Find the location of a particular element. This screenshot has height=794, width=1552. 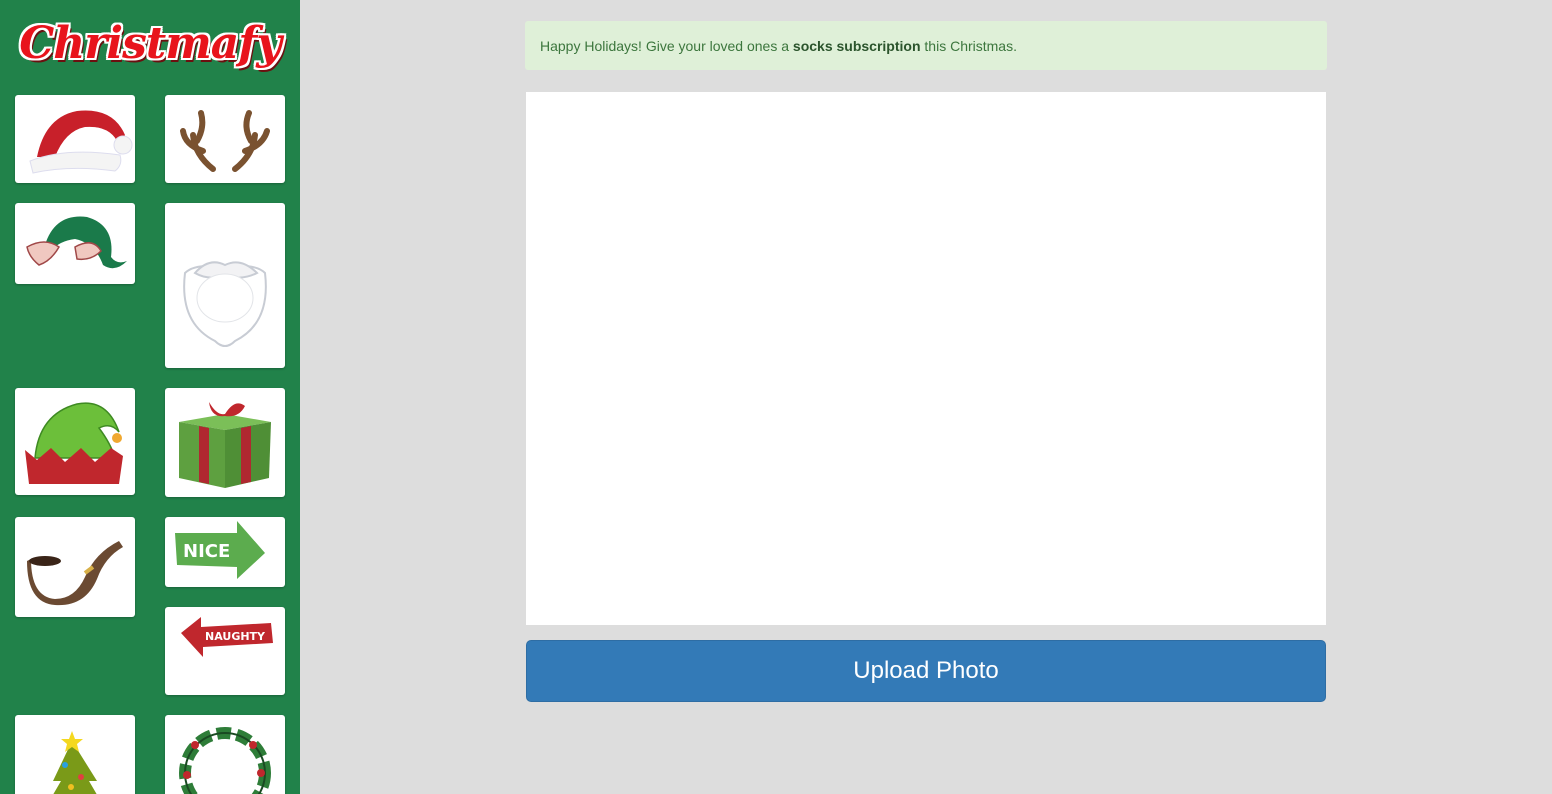

naughty-sign-icon: NAUGHTY is located at coordinates (227, 637).